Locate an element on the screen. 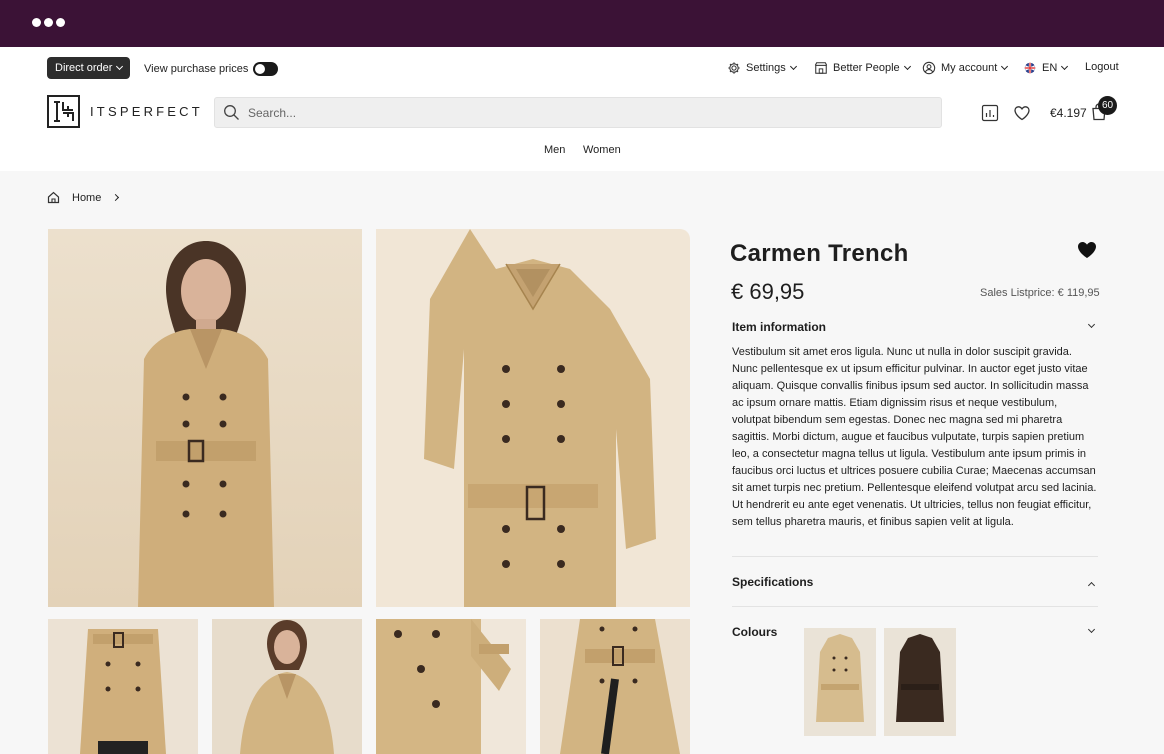 The width and height of the screenshot is (1164, 754). search-input is located at coordinates (578, 112).